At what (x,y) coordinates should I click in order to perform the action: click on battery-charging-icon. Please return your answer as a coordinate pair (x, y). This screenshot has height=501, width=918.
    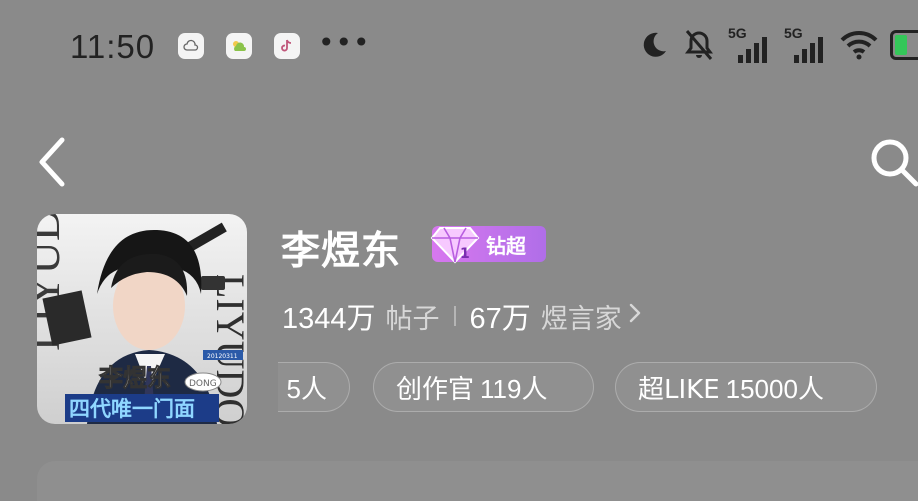
    Looking at the image, I should click on (904, 45).